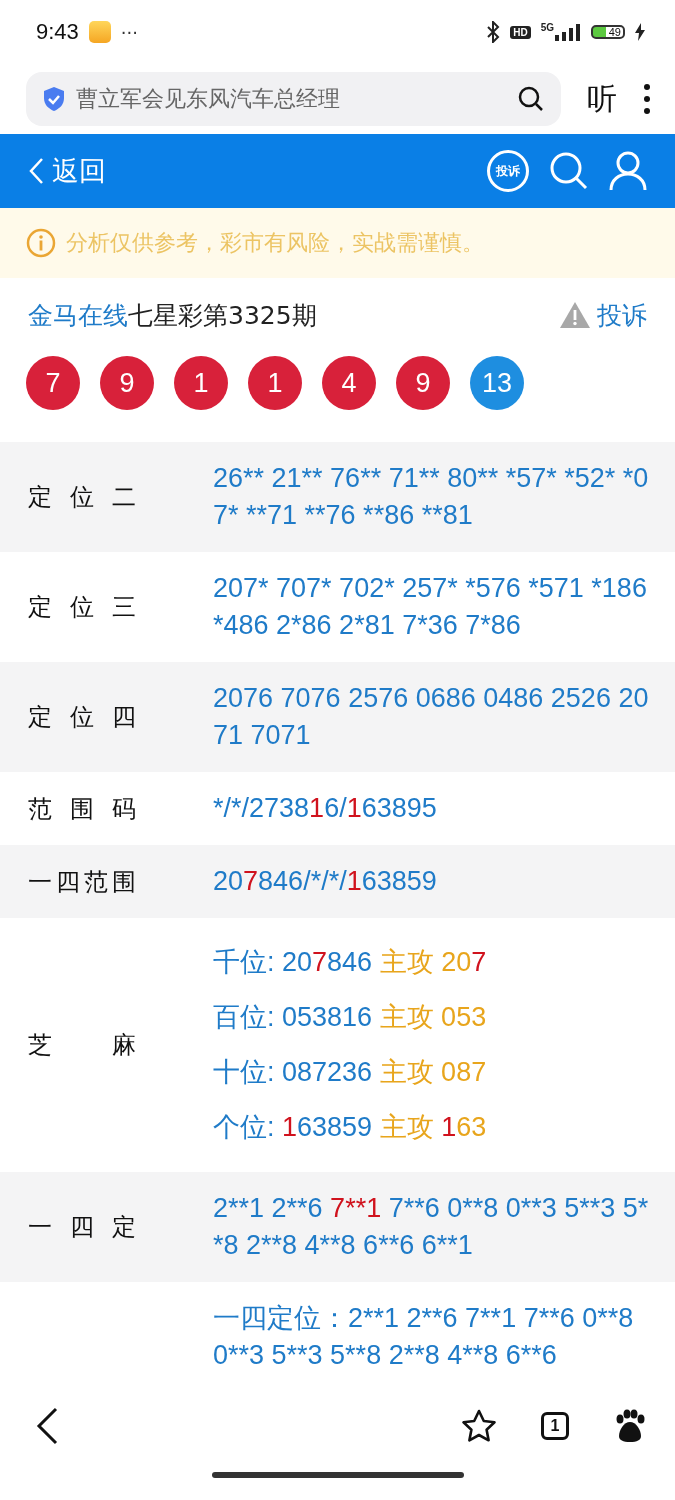  Describe the element at coordinates (222, 315) in the screenshot. I see `issue-title: 七星彩第3325期` at that location.